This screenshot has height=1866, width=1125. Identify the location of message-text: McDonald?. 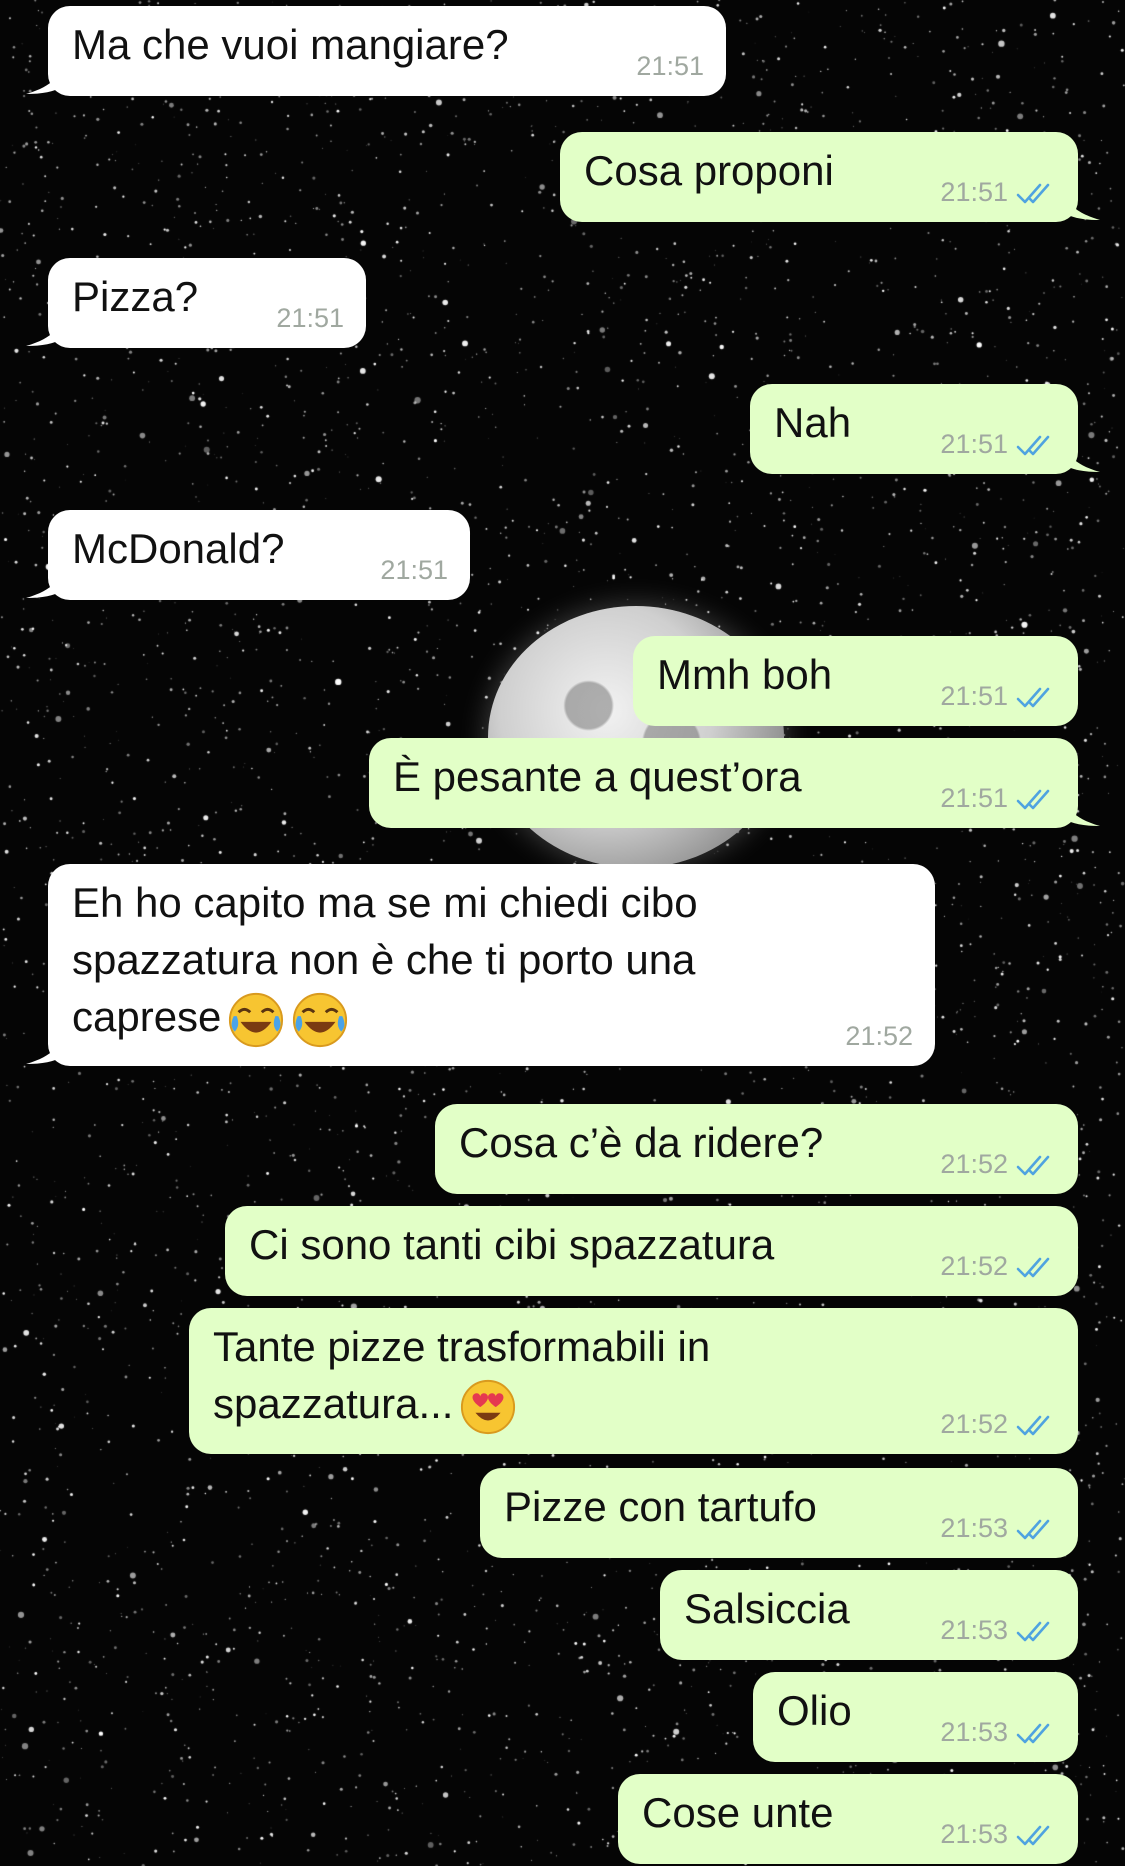
(178, 548).